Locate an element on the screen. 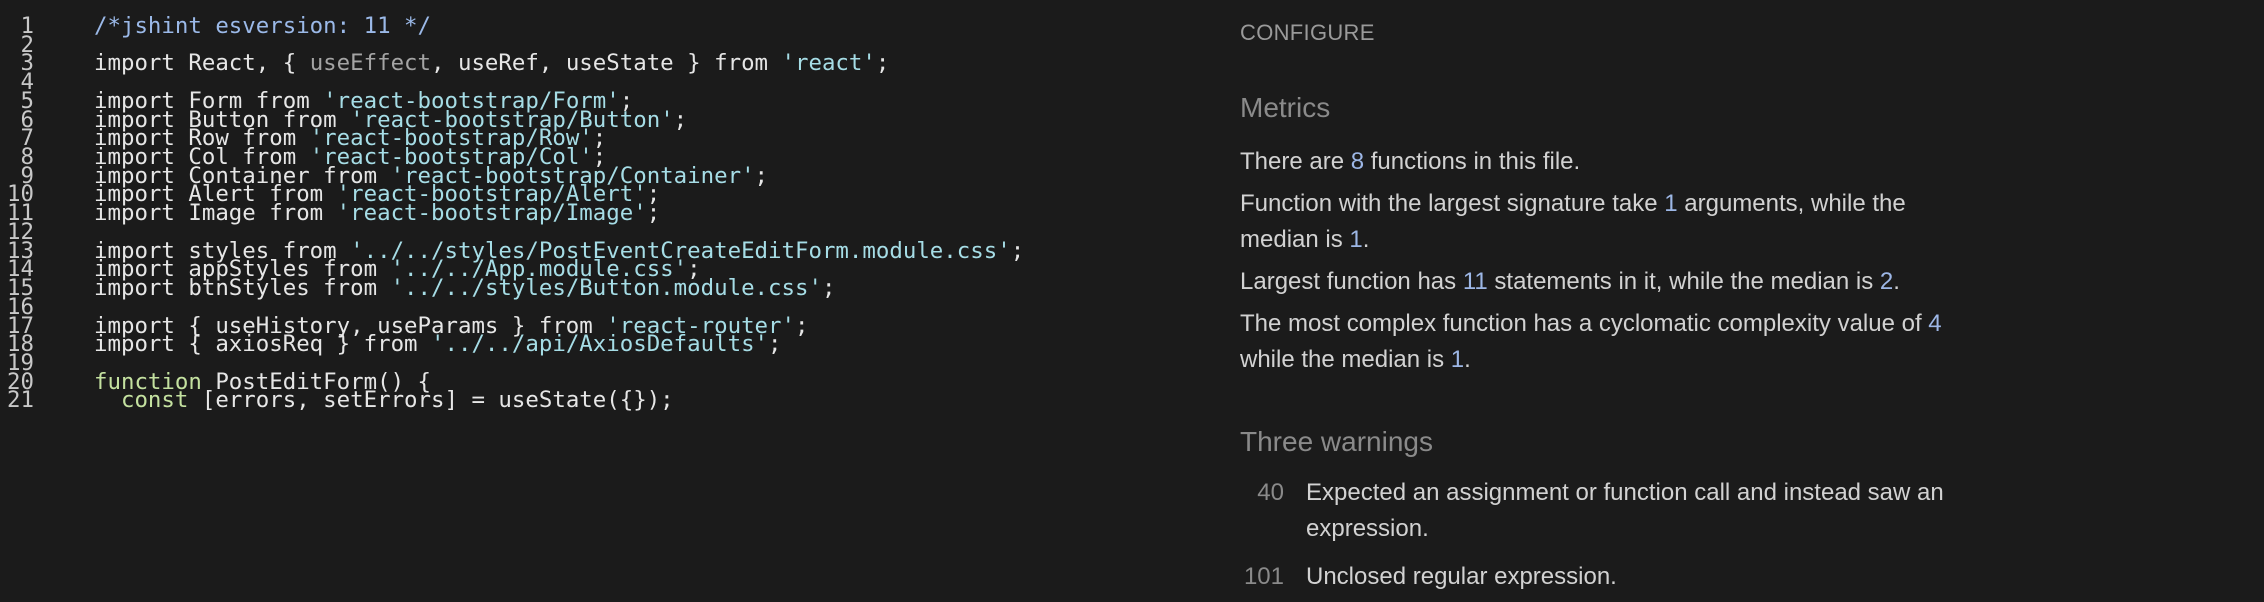 This screenshot has width=2264, height=602. configure-link: CONFIGURE is located at coordinates (1307, 33).